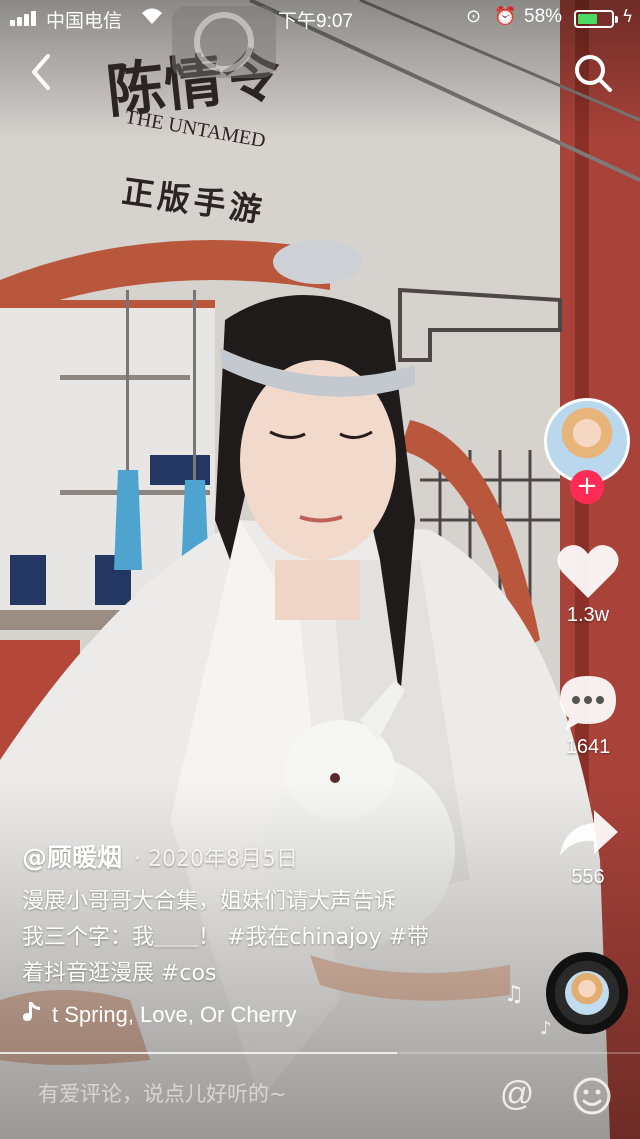 The image size is (640, 1139). Describe the element at coordinates (84, 21) in the screenshot. I see `carrier-label: 中国电信` at that location.